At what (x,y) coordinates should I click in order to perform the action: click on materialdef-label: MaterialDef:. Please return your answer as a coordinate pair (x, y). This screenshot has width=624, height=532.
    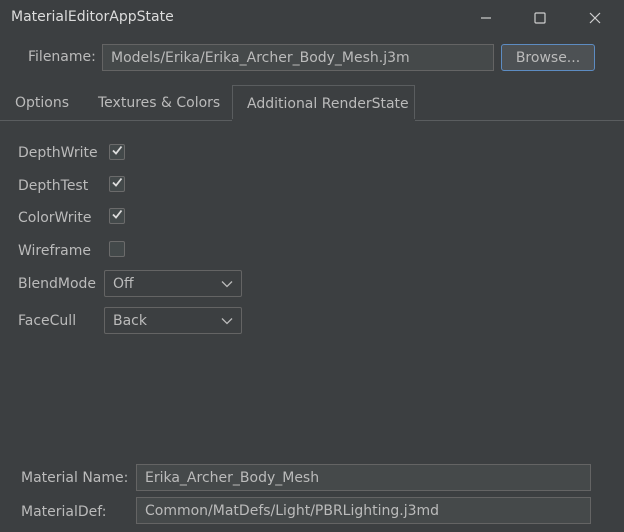
    Looking at the image, I should click on (64, 512).